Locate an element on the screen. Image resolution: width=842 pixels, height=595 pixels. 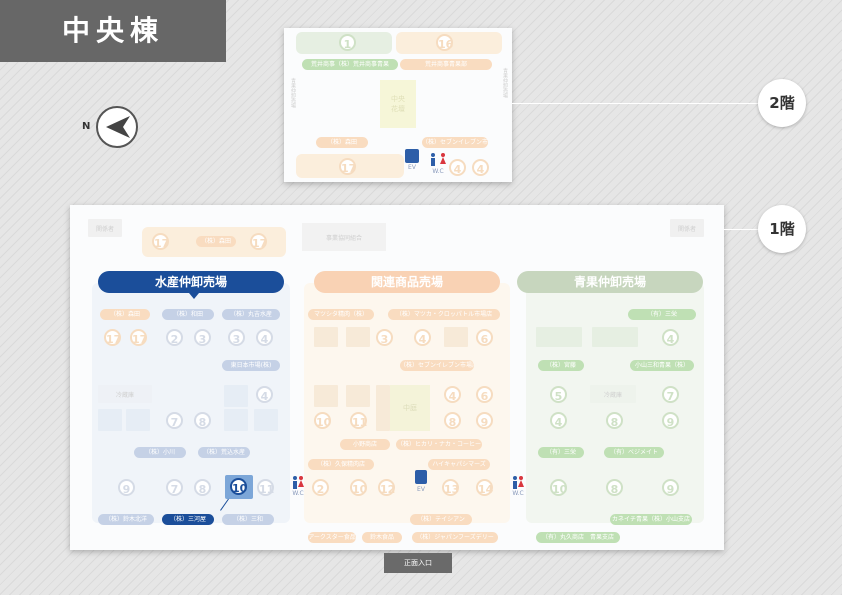
shop-label: カネイチ青果（株）小山支店 is located at coordinates (651, 519).